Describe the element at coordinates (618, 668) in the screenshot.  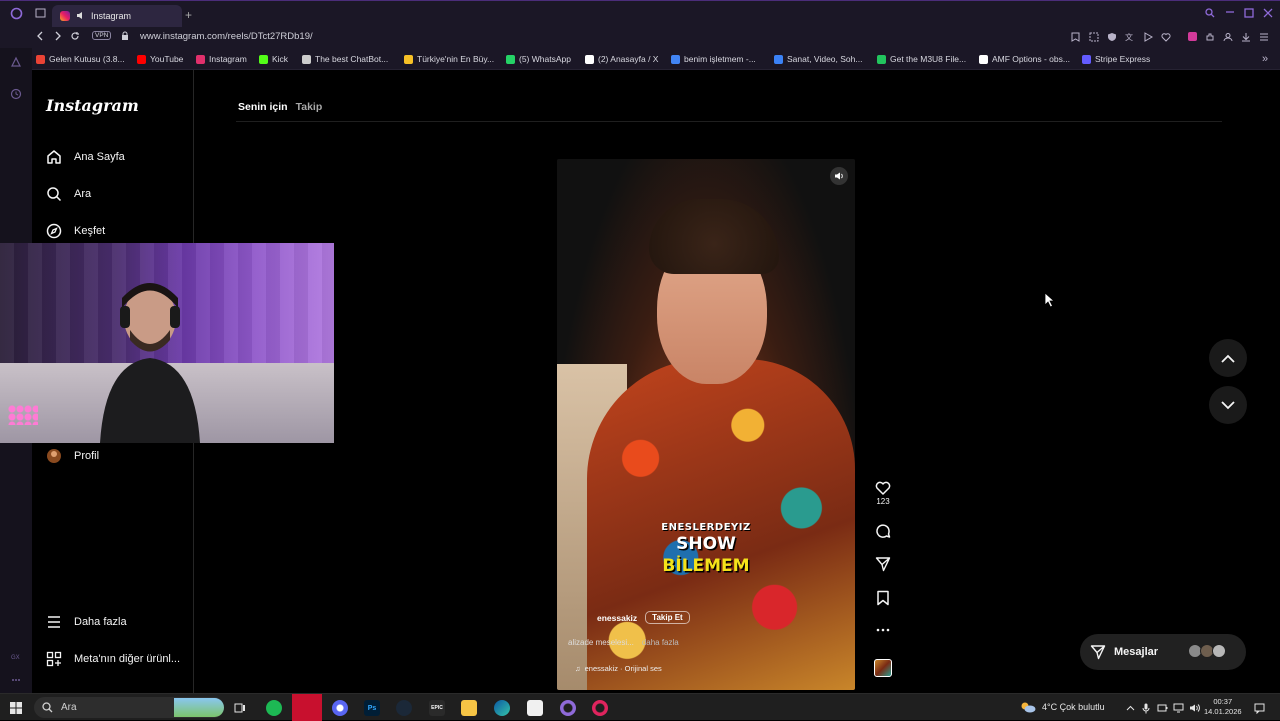
I see `reel-audio: ♫ enessakiz · Orijinal ses` at that location.